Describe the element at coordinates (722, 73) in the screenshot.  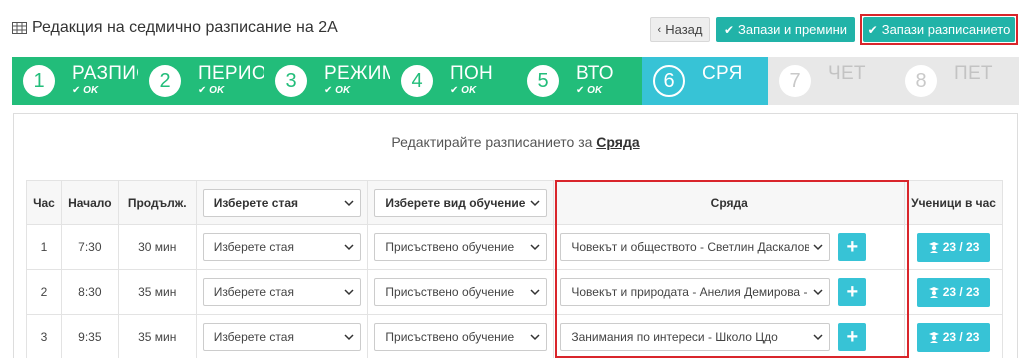
I see `step-label: СРЯ` at that location.